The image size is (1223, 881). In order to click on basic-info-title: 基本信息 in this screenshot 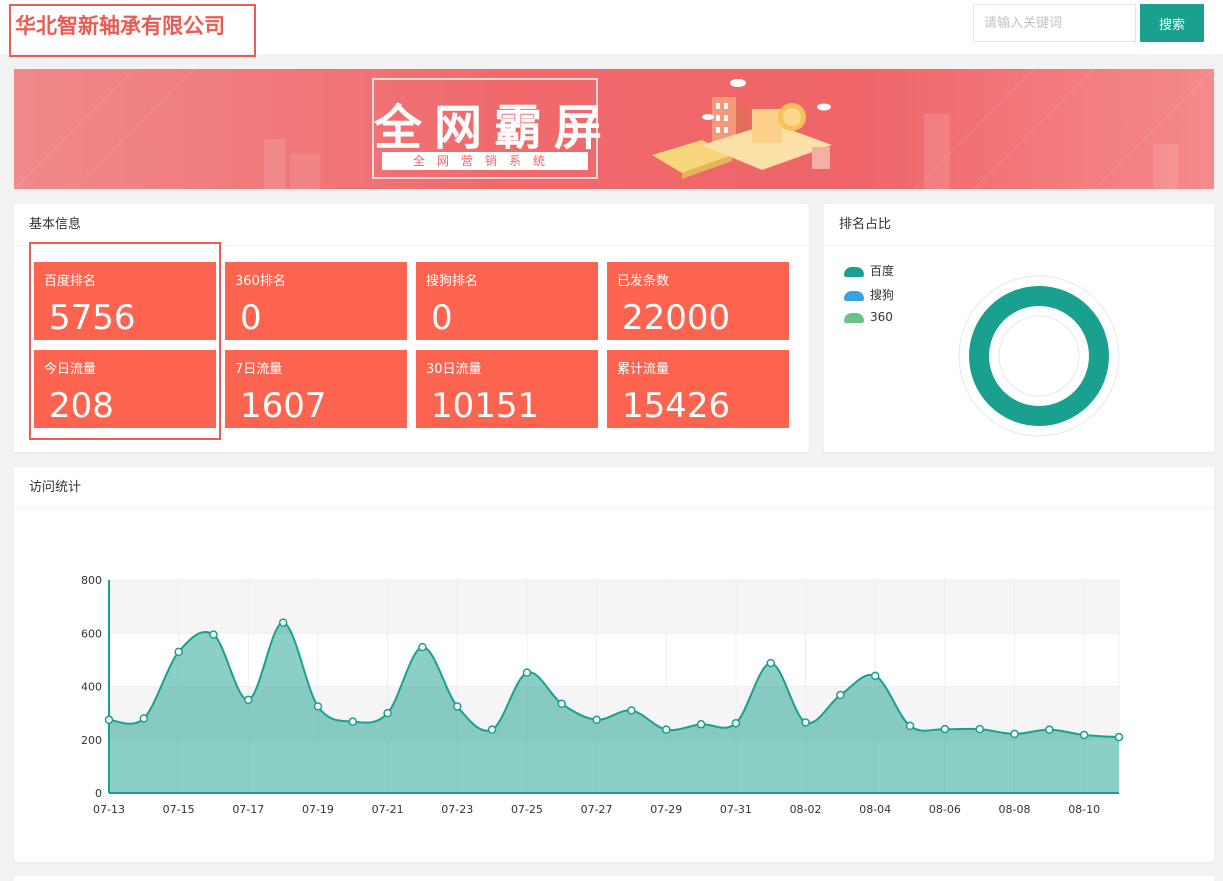, I will do `click(411, 225)`.